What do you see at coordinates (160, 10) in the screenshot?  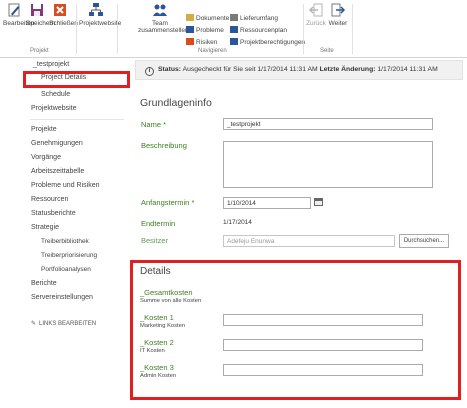 I see `team-icon` at bounding box center [160, 10].